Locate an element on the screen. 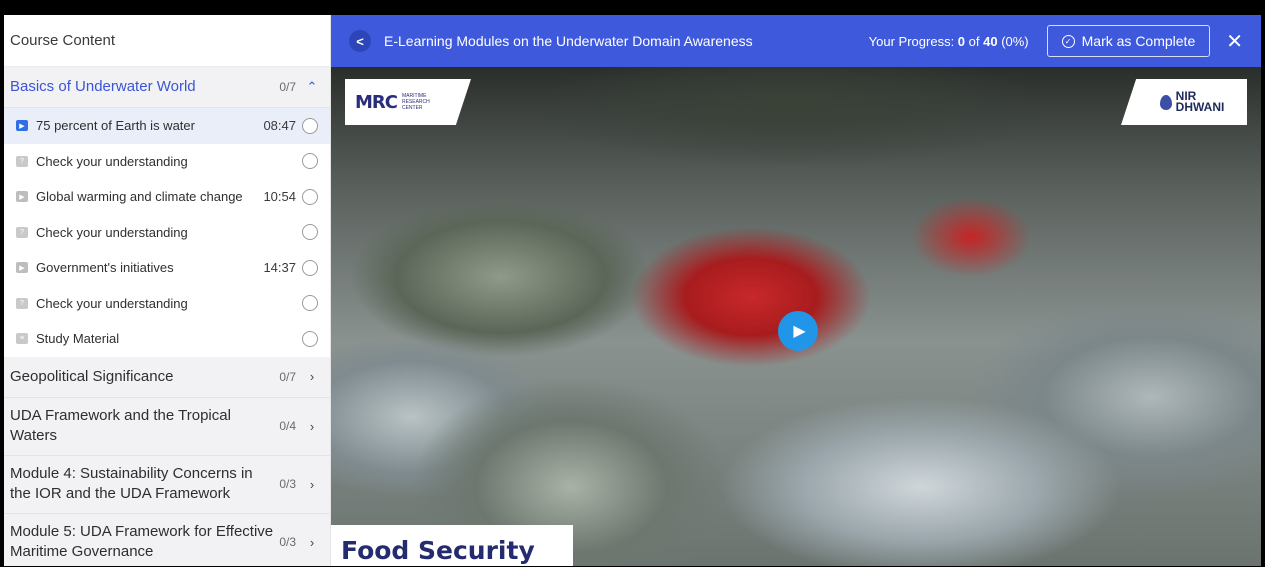 The image size is (1265, 567). section-title: UDA Framework and the Tropical Waters is located at coordinates (120, 425).